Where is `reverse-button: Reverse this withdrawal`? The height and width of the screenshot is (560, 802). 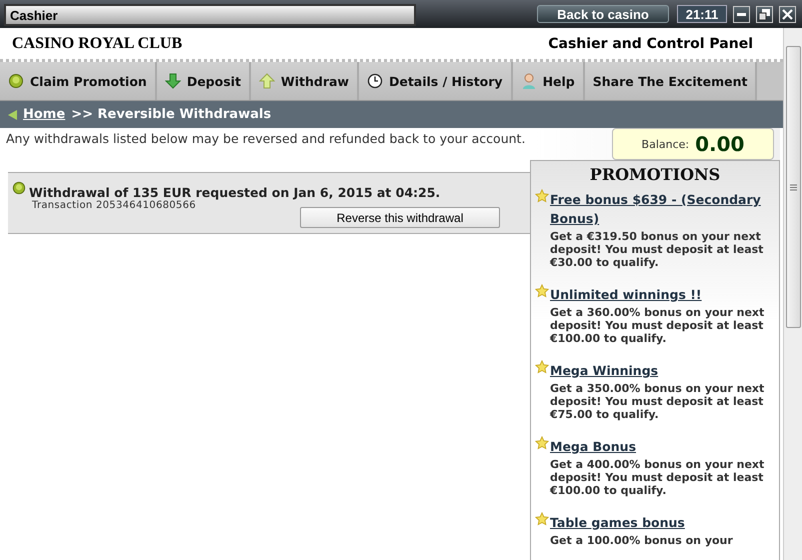 reverse-button: Reverse this withdrawal is located at coordinates (400, 217).